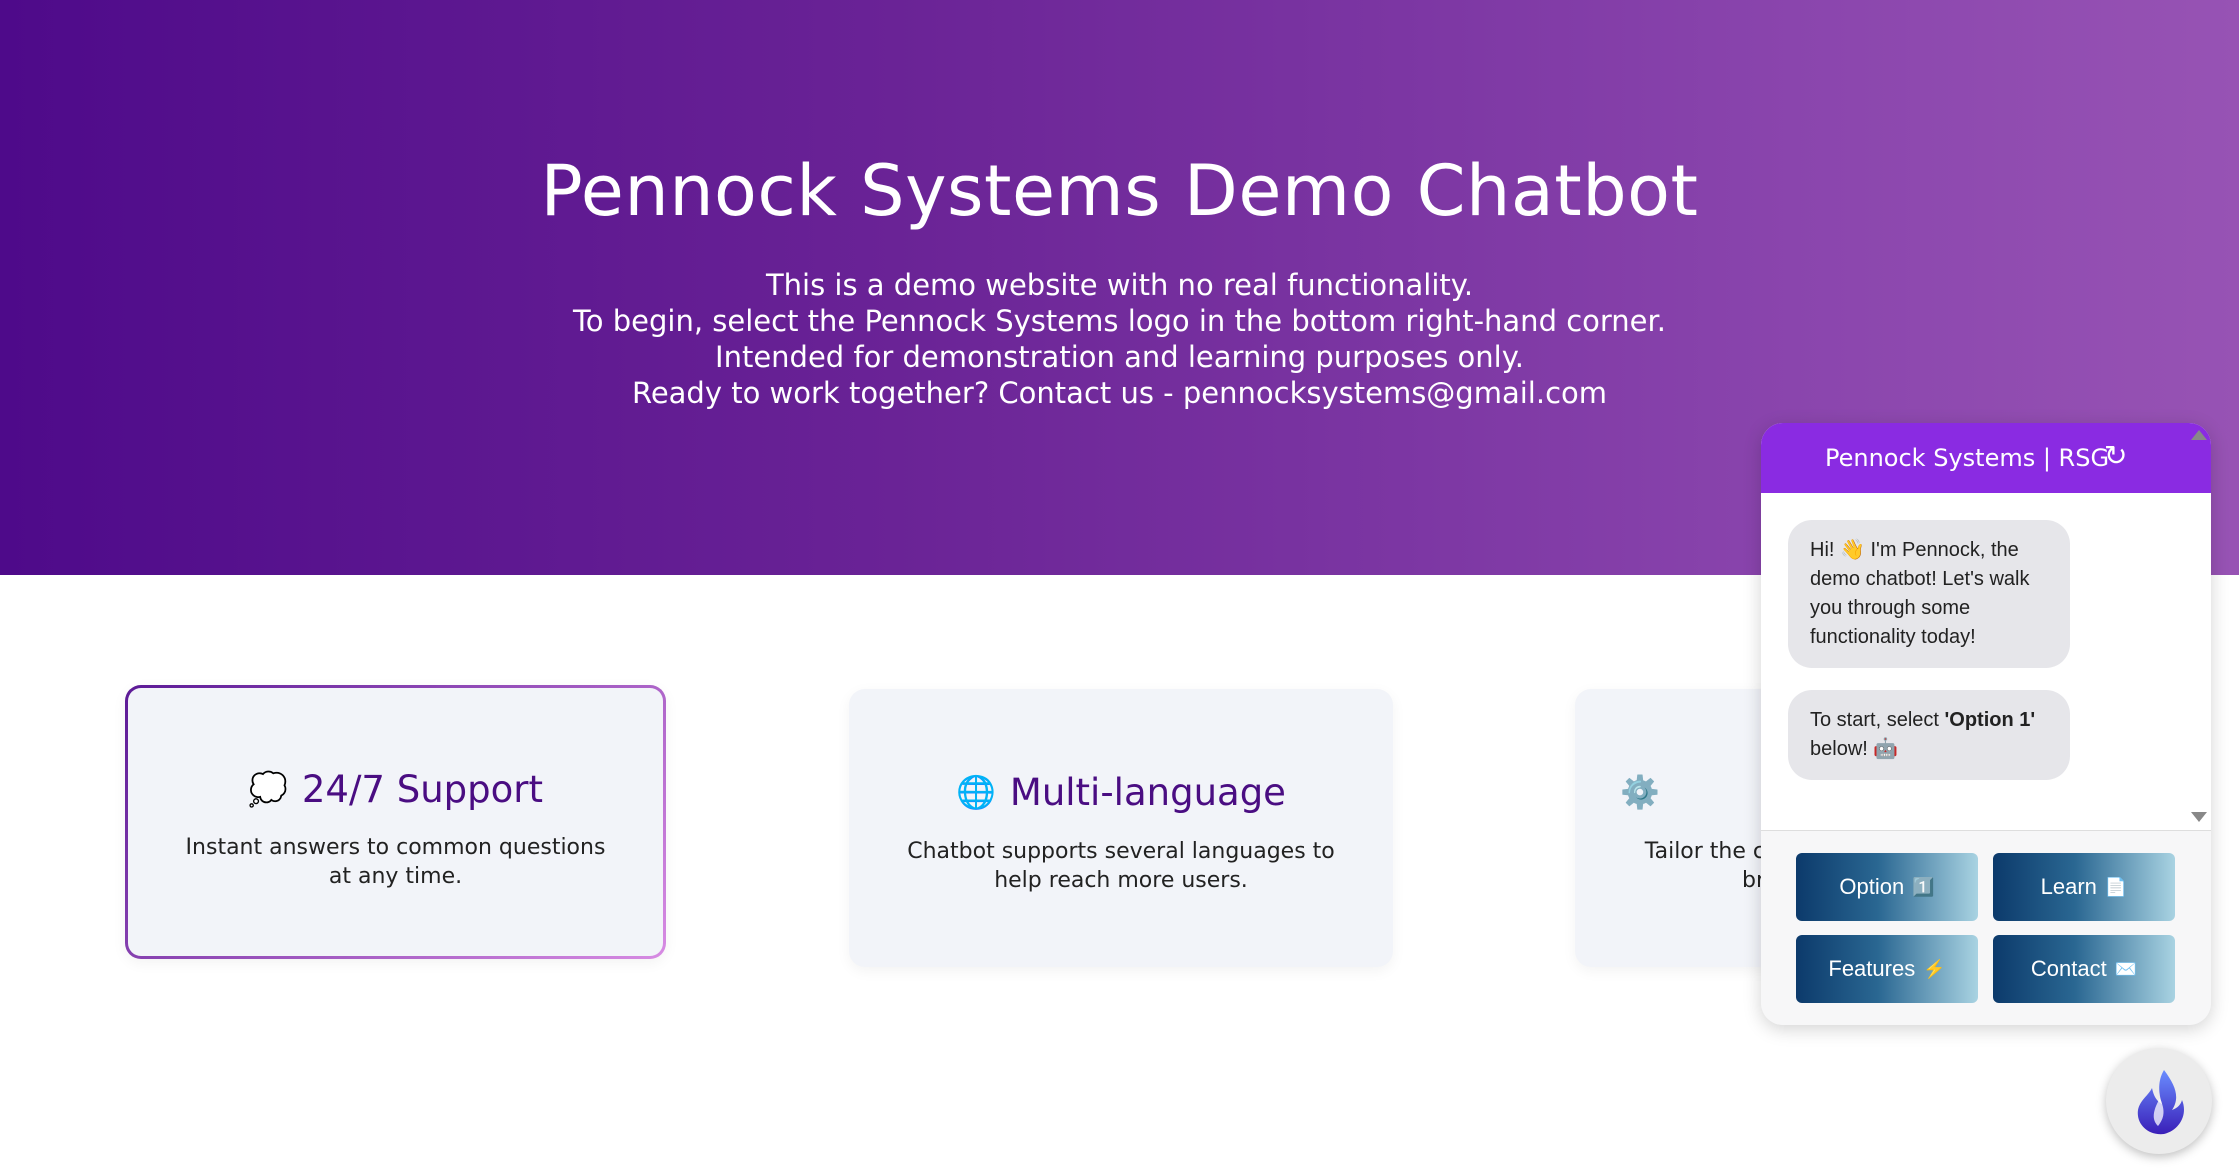 The height and width of the screenshot is (1169, 2239). What do you see at coordinates (2199, 817) in the screenshot?
I see `scroll-down-arrow-icon` at bounding box center [2199, 817].